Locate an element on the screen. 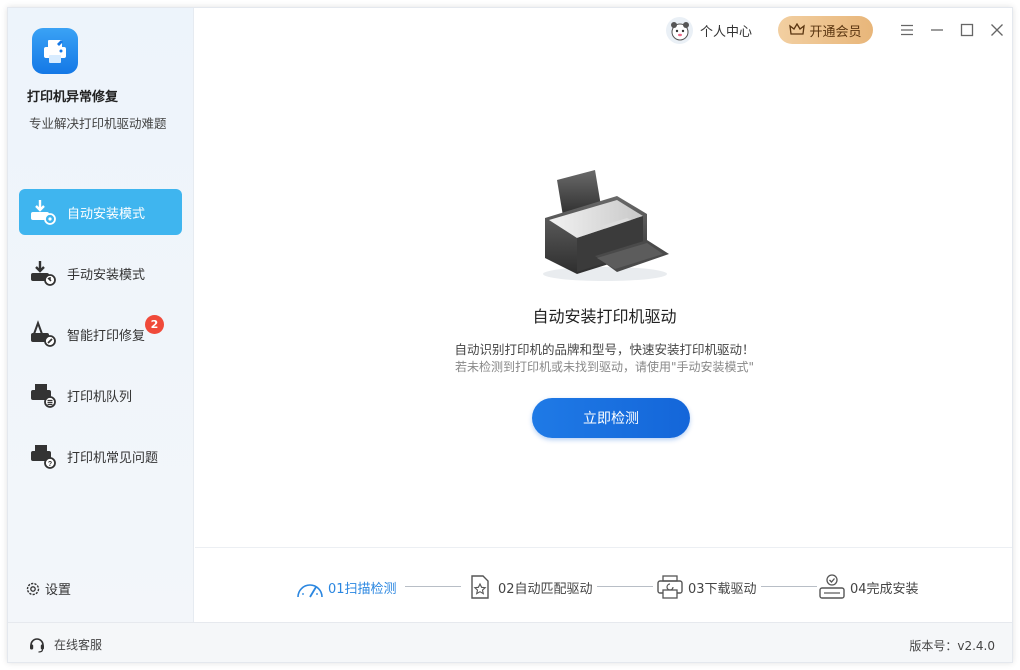  sidebar-item-label: 打印机常见问题 is located at coordinates (113, 458).